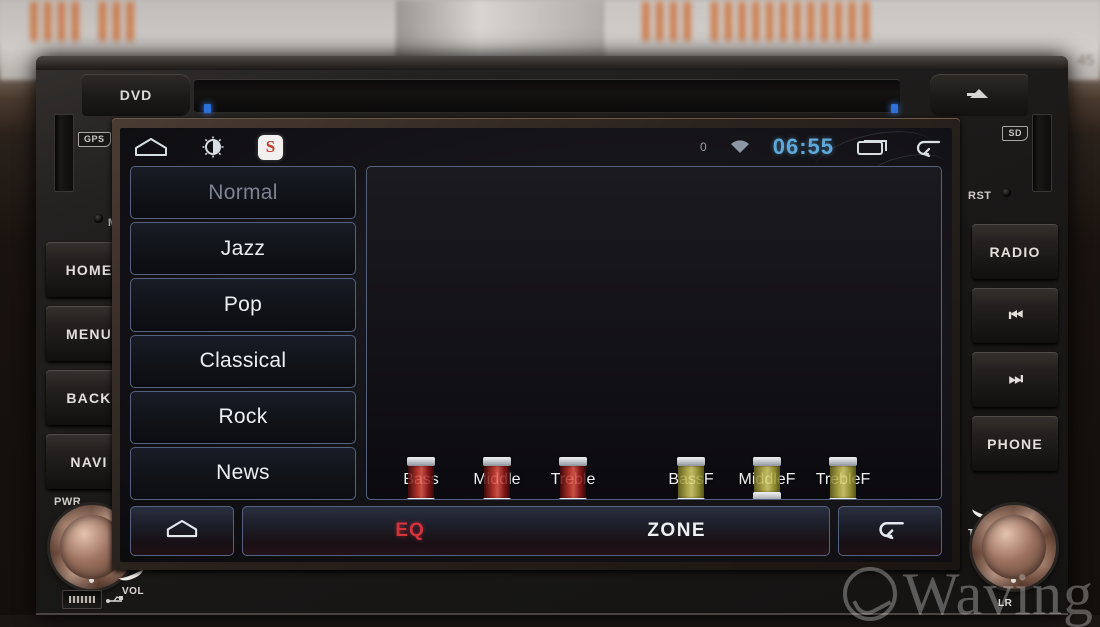 This screenshot has width=1100, height=627. What do you see at coordinates (803, 146) in the screenshot?
I see `status-clock: 06:55` at bounding box center [803, 146].